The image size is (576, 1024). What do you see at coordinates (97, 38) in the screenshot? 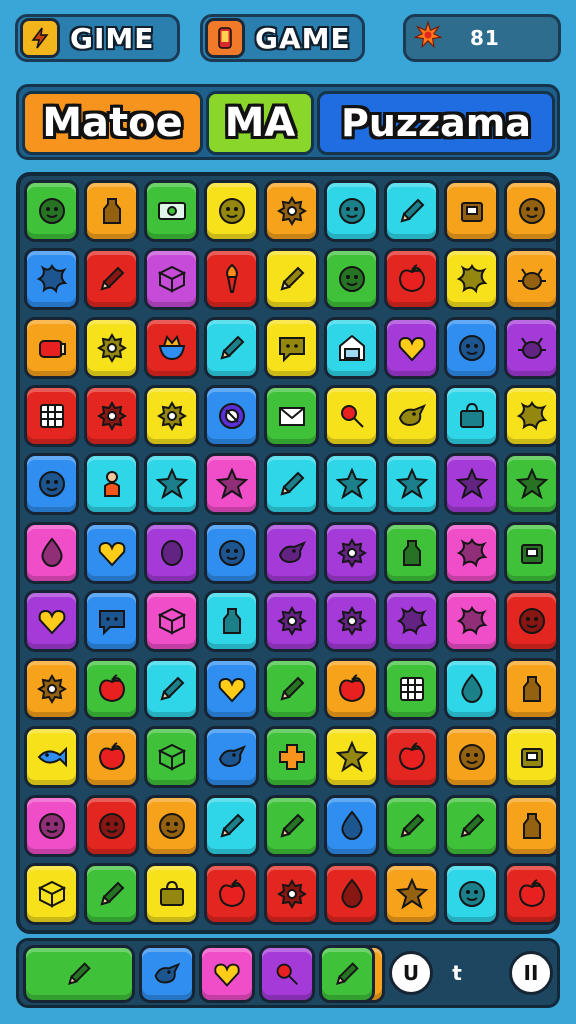
I see `game-chip-gime: GIME` at bounding box center [97, 38].